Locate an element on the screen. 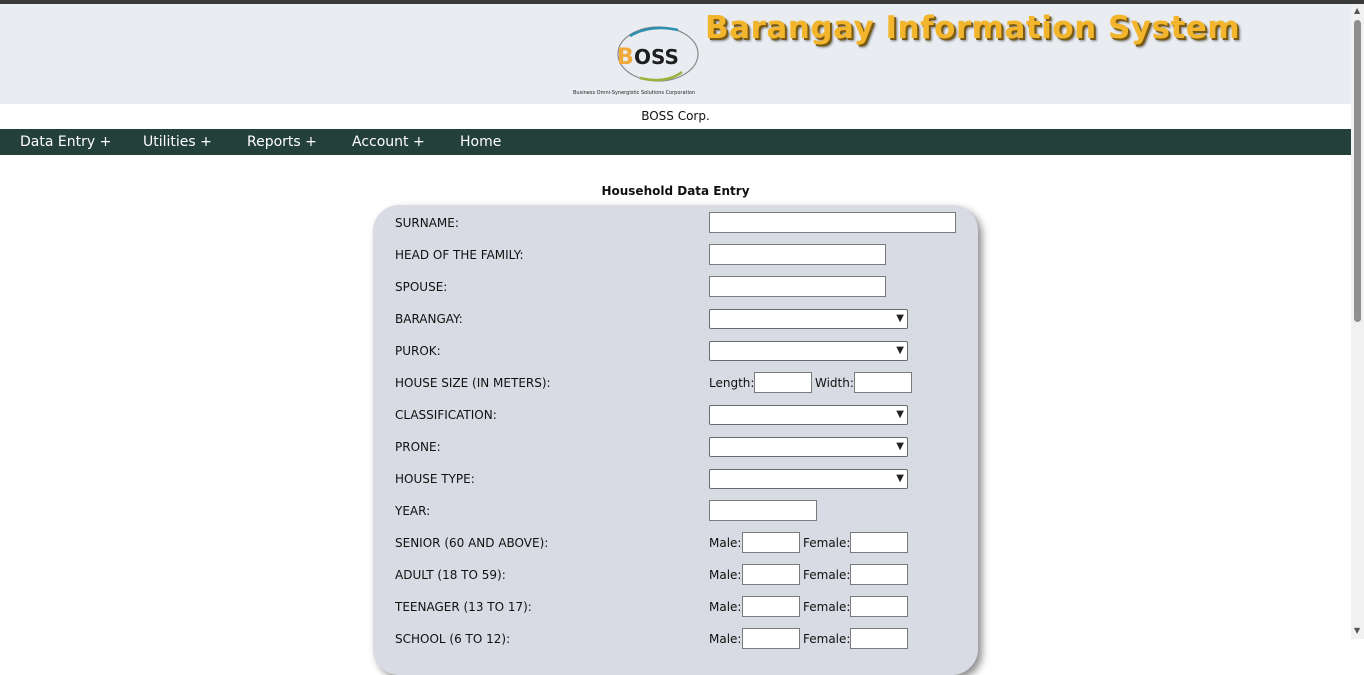  teenager-row: TEENAGER (13 TO 17): Male: Female: is located at coordinates (675, 607).